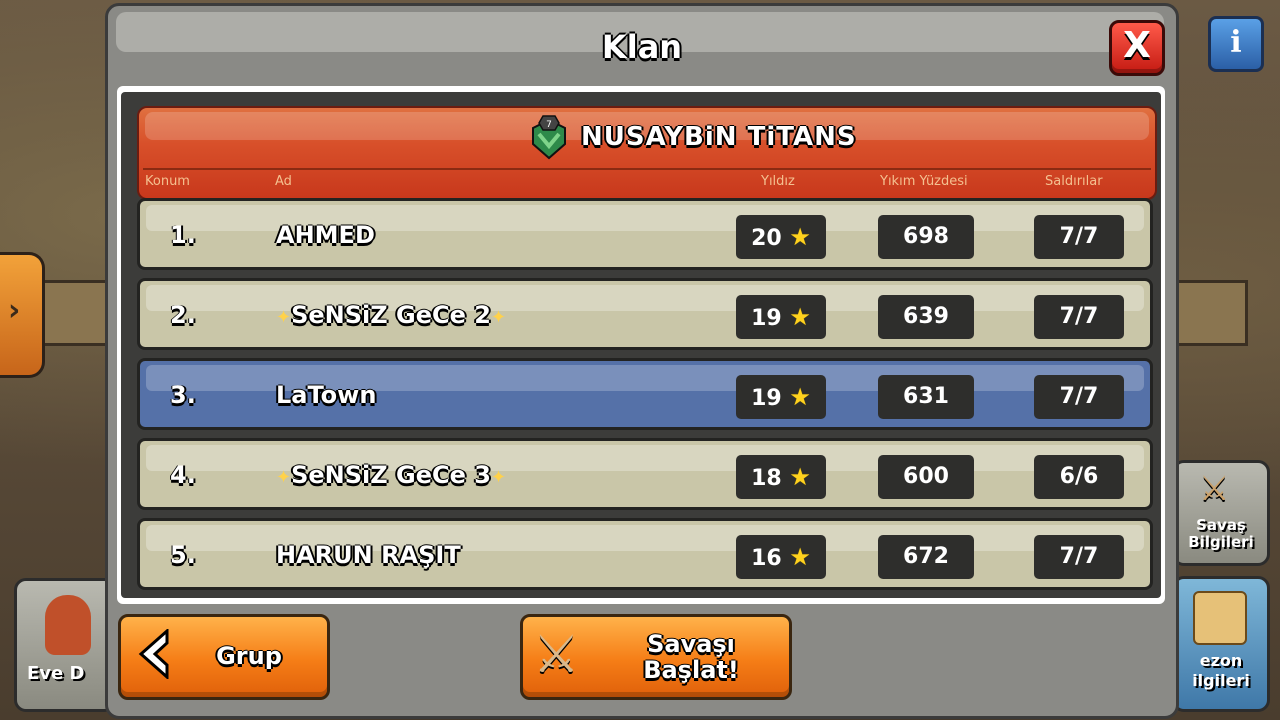  I want to click on member-name: LaTown, so click(326, 395).